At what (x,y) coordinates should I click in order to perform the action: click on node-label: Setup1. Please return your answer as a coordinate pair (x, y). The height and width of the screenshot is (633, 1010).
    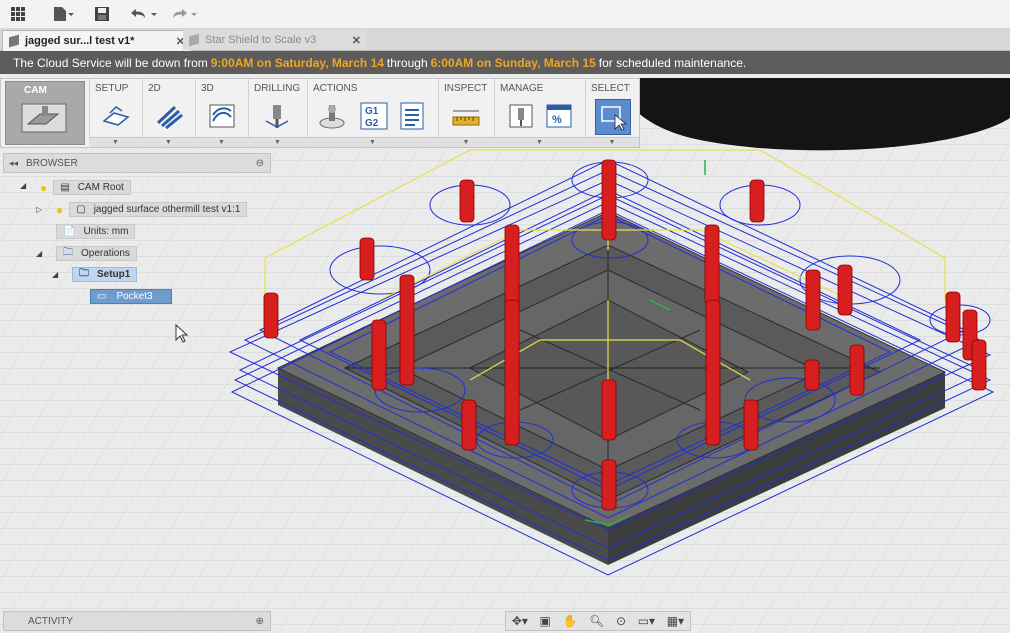
    Looking at the image, I should click on (114, 274).